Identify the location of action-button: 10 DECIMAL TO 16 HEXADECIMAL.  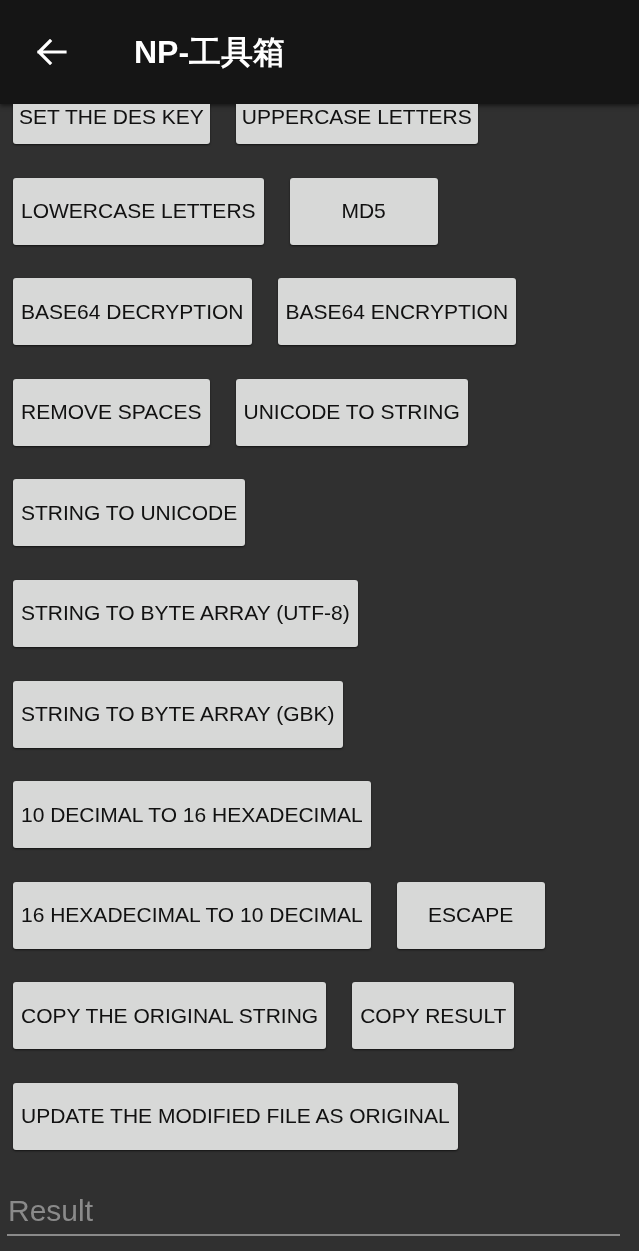
(192, 815).